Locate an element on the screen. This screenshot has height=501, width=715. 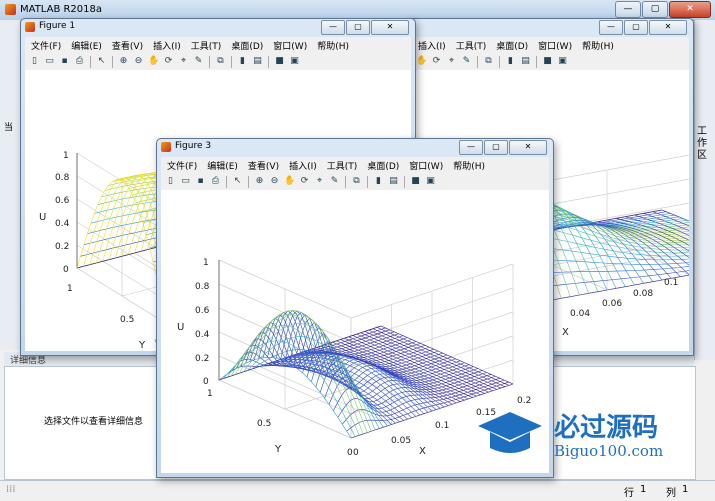
fig3-legend-icon: ▤ is located at coordinates (393, 181).